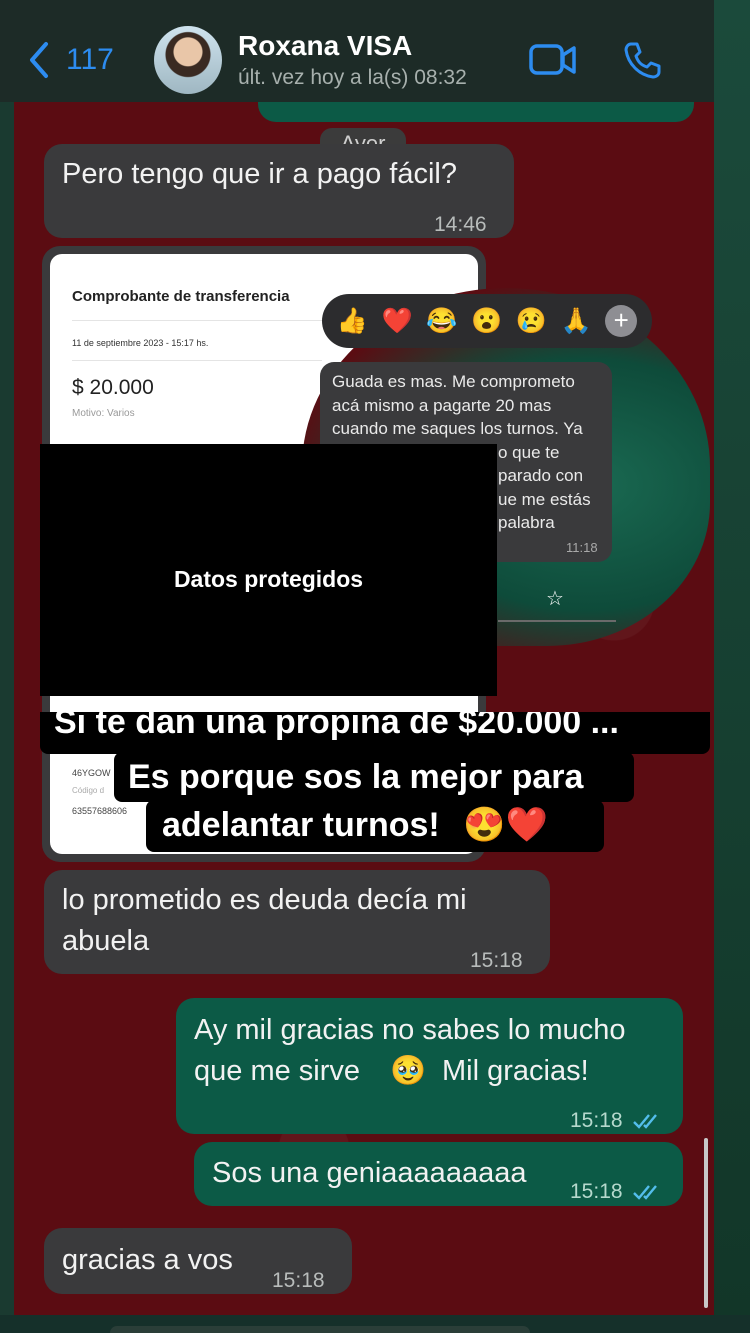 The image size is (750, 1333). What do you see at coordinates (621, 321) in the screenshot?
I see `add-reaction-icon: +` at bounding box center [621, 321].